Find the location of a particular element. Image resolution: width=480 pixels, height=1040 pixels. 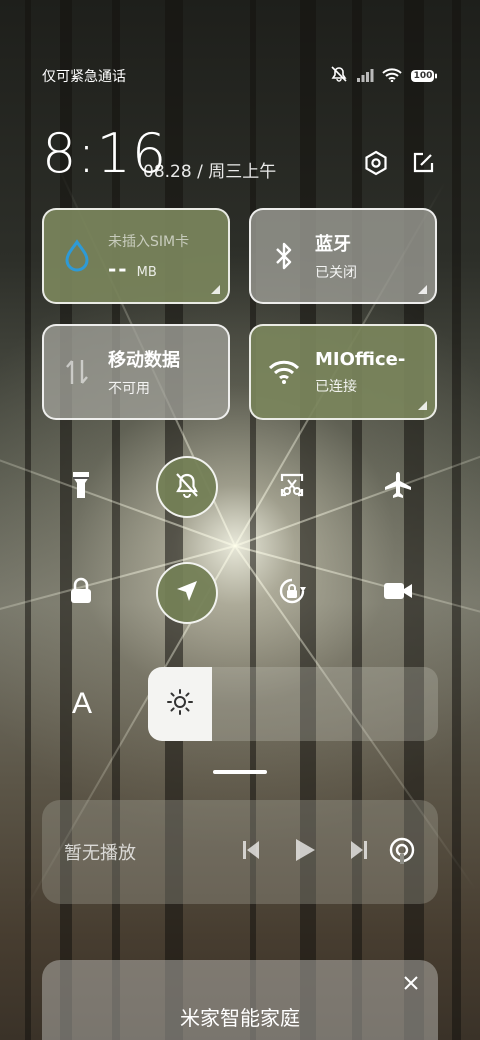

wifi-tile: MIOffice- 已连接 is located at coordinates (343, 372).